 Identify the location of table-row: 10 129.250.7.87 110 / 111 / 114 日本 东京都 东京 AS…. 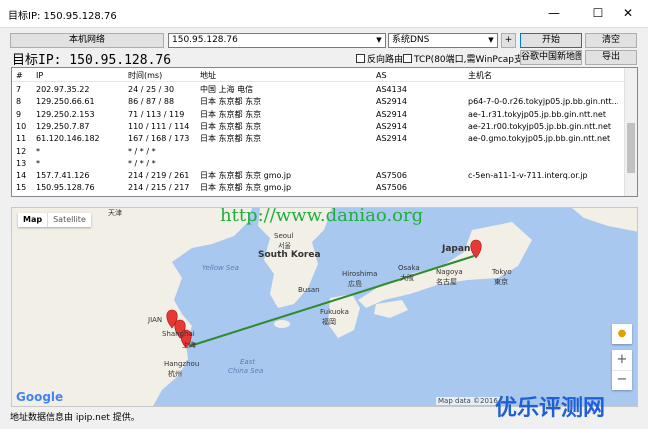
(318, 127).